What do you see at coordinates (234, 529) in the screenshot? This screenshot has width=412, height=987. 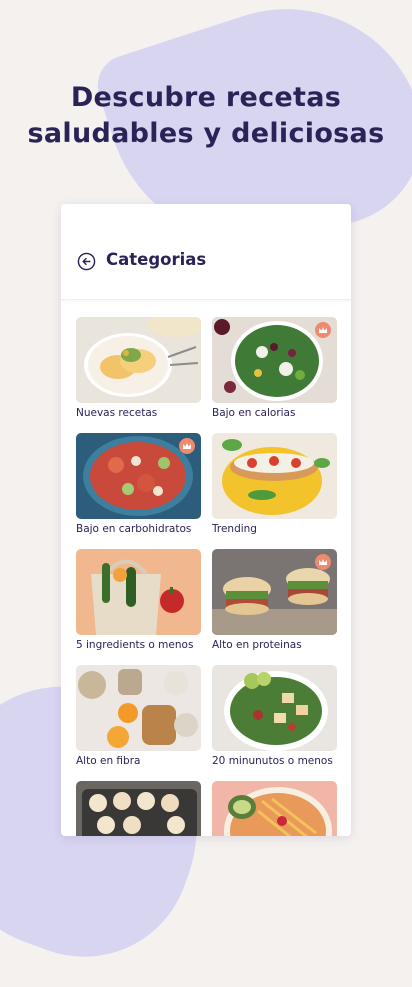 I see `category-label: Trending` at bounding box center [234, 529].